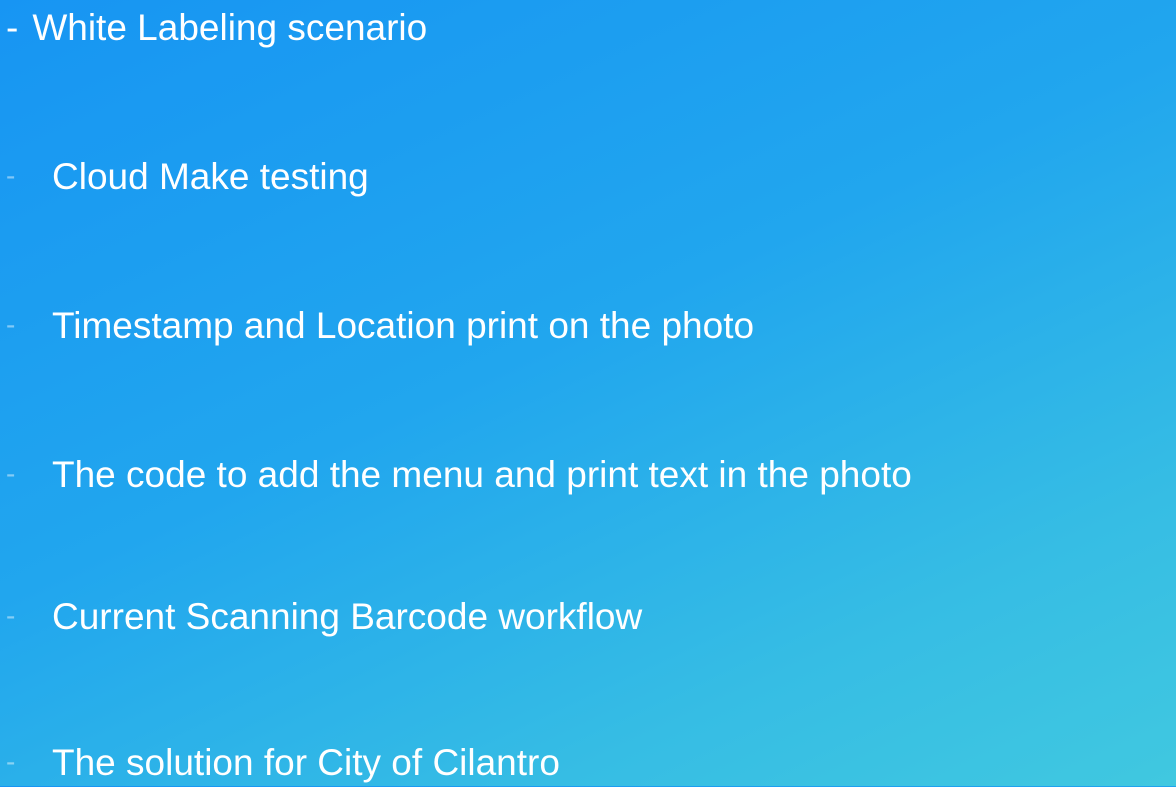 The image size is (1176, 787). I want to click on bullet-item: - The solution for City of Cilantro, so click(283, 762).